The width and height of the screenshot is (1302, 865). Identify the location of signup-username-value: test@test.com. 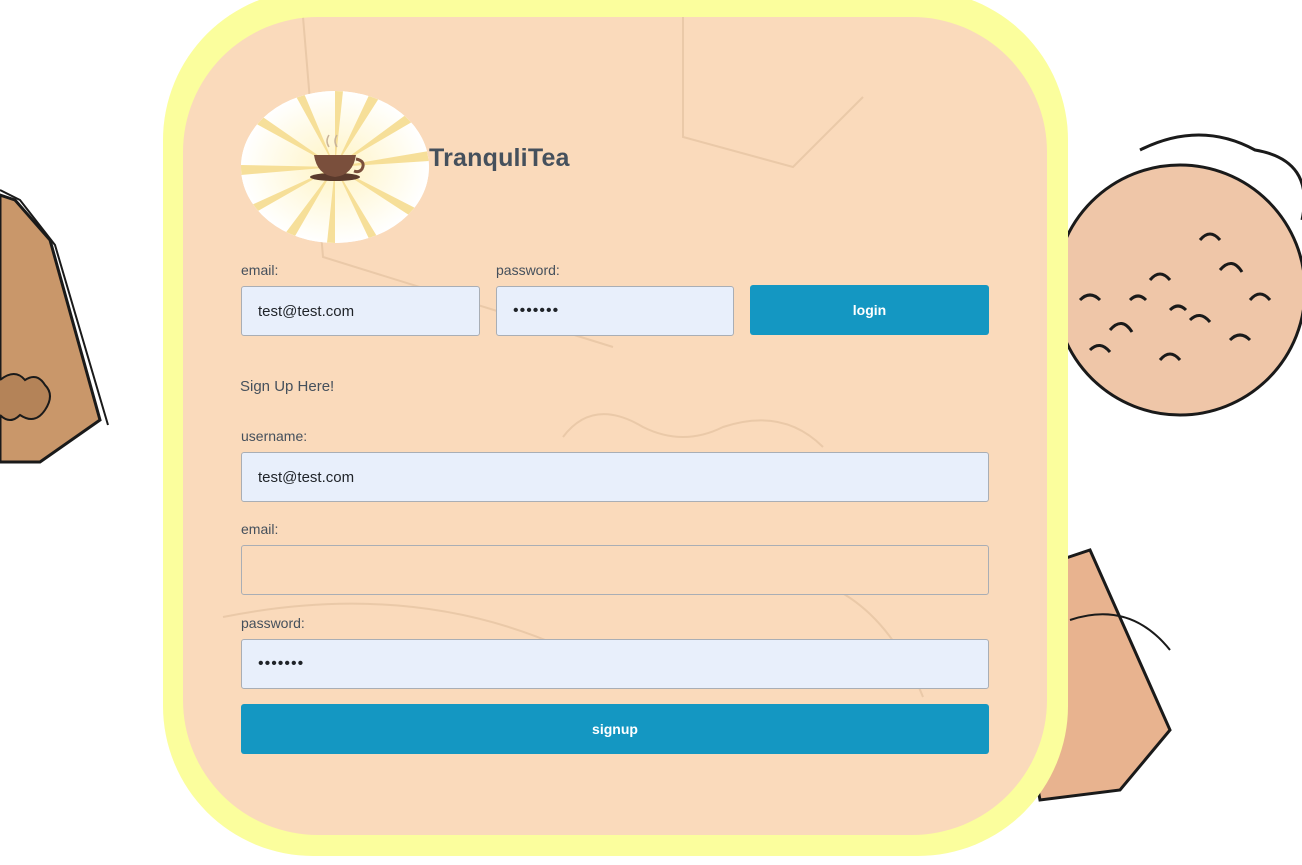
(306, 477).